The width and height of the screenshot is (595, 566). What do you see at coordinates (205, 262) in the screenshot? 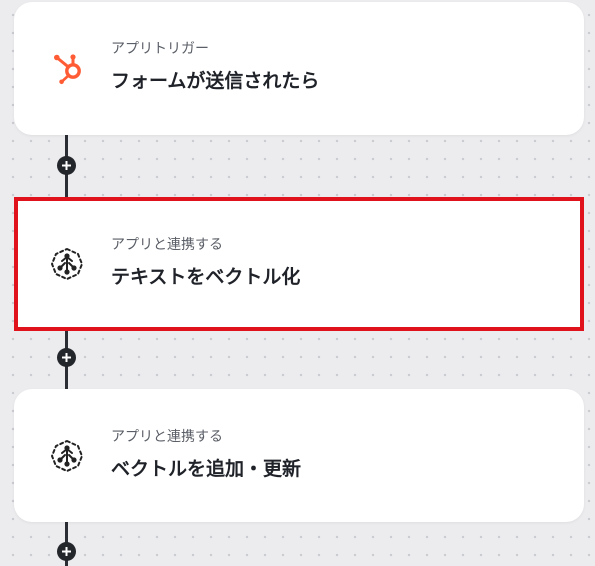
I see `step-text: アプリと連携する テキストをベクトル化` at bounding box center [205, 262].